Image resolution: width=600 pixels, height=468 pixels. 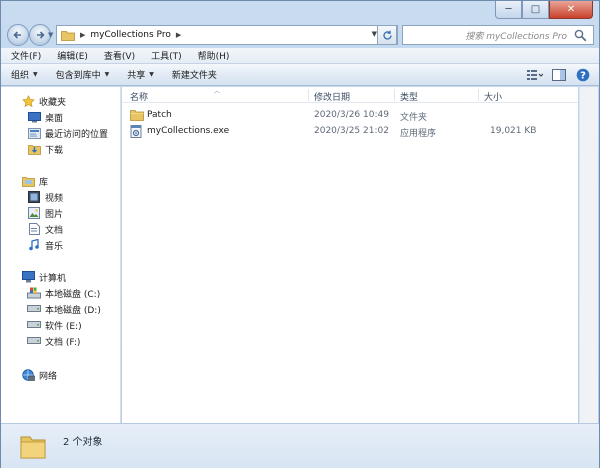 What do you see at coordinates (217, 91) in the screenshot?
I see `sort-ascending-icon: ︿` at bounding box center [217, 91].